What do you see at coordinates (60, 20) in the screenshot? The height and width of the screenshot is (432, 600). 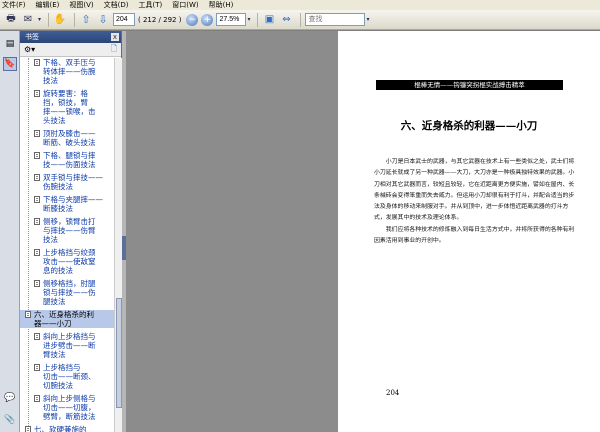 I see `hand-tool-icon: ✋` at bounding box center [60, 20].